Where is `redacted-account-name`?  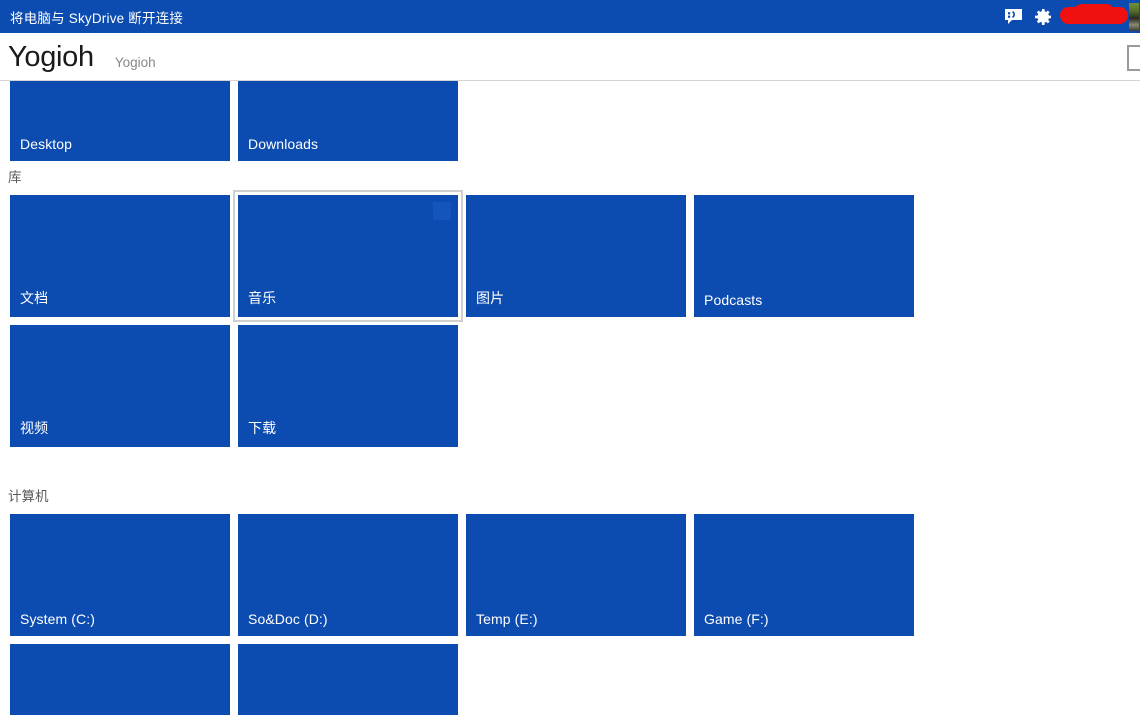 redacted-account-name is located at coordinates (1094, 14).